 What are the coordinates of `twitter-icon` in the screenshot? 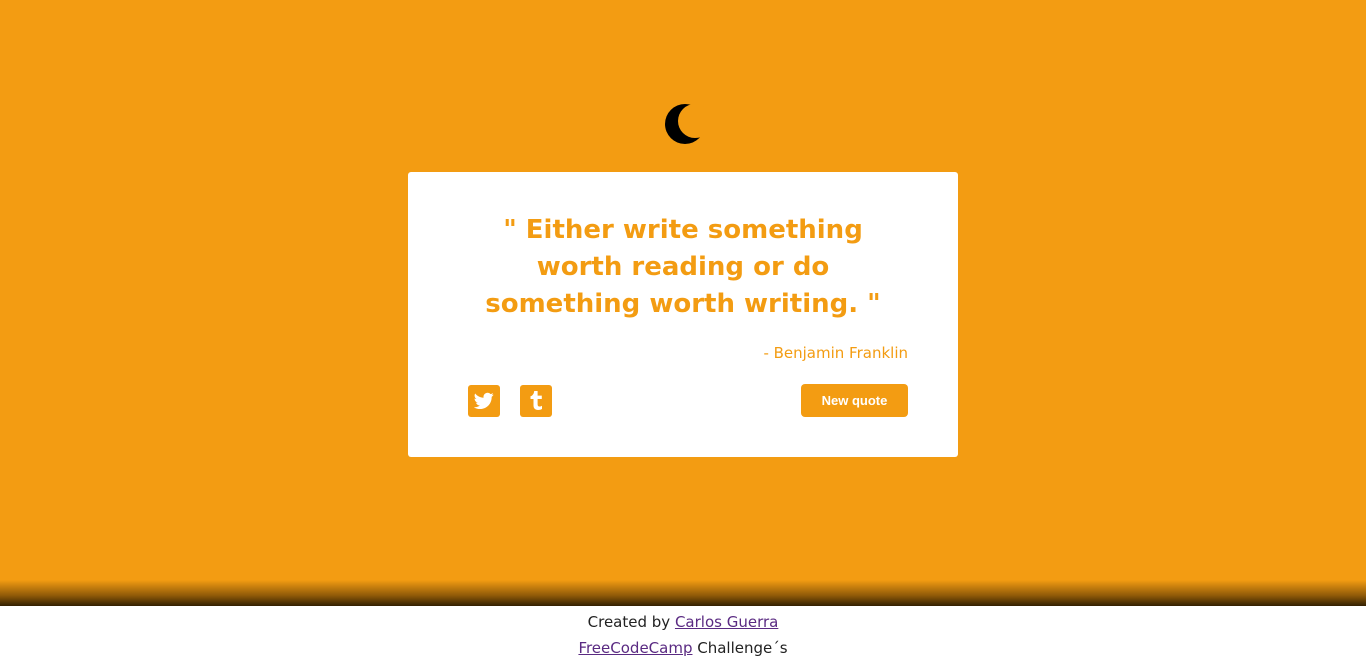 It's located at (484, 400).